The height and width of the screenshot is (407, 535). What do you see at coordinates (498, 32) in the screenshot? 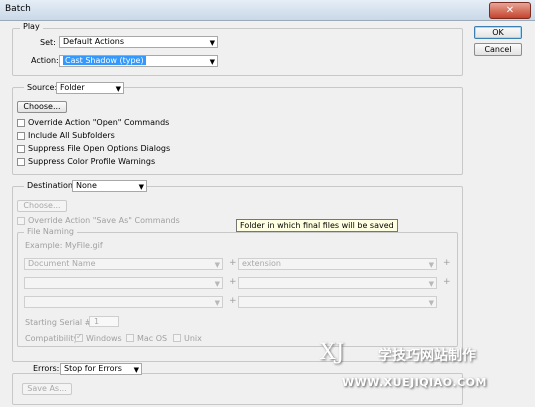
I see `ok-button: OK` at bounding box center [498, 32].